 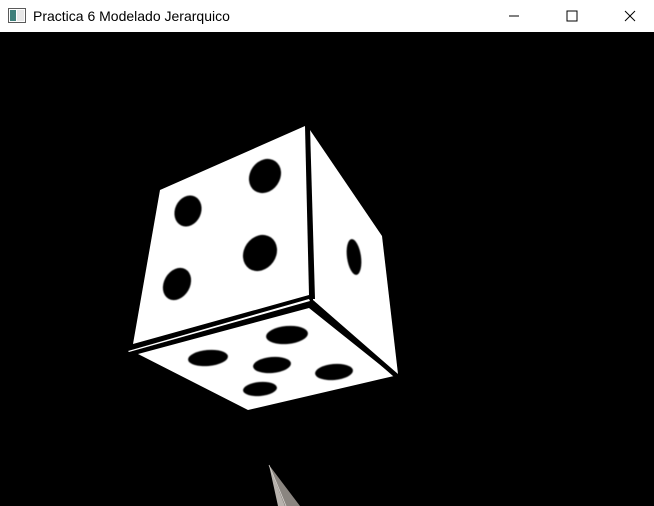 I want to click on close-button, so click(x=630, y=16).